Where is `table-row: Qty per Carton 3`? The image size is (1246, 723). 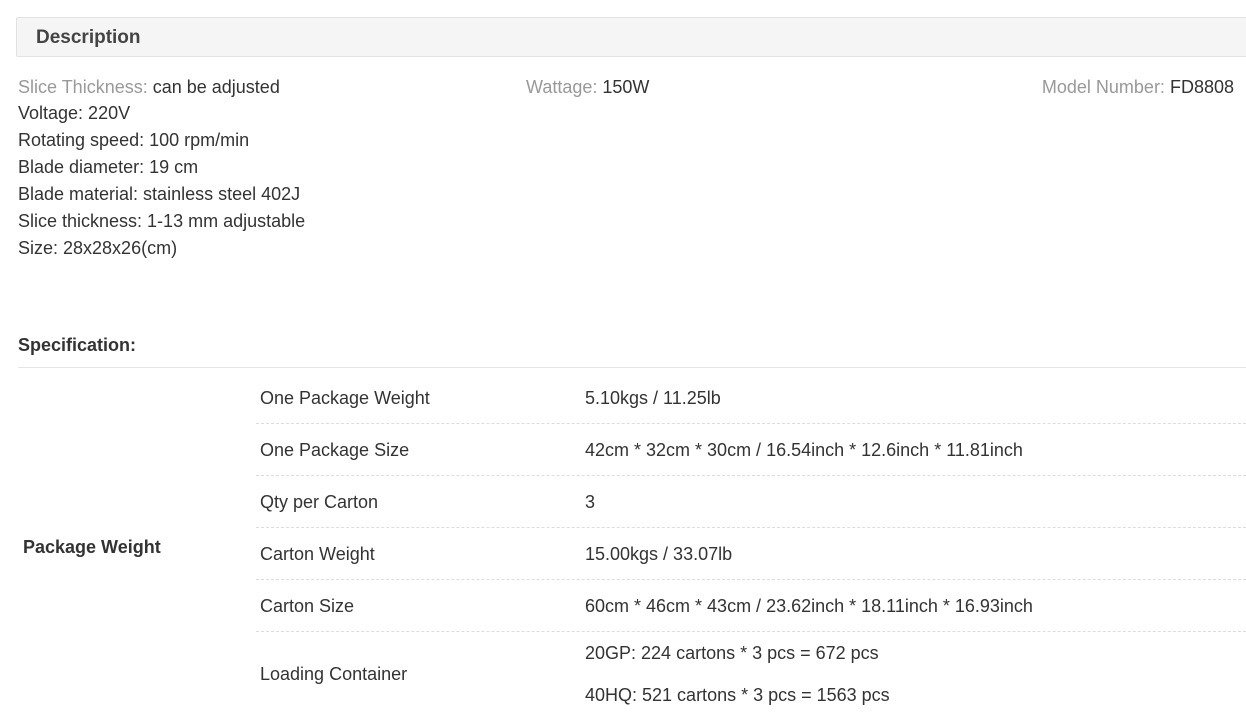
table-row: Qty per Carton 3 is located at coordinates (751, 502).